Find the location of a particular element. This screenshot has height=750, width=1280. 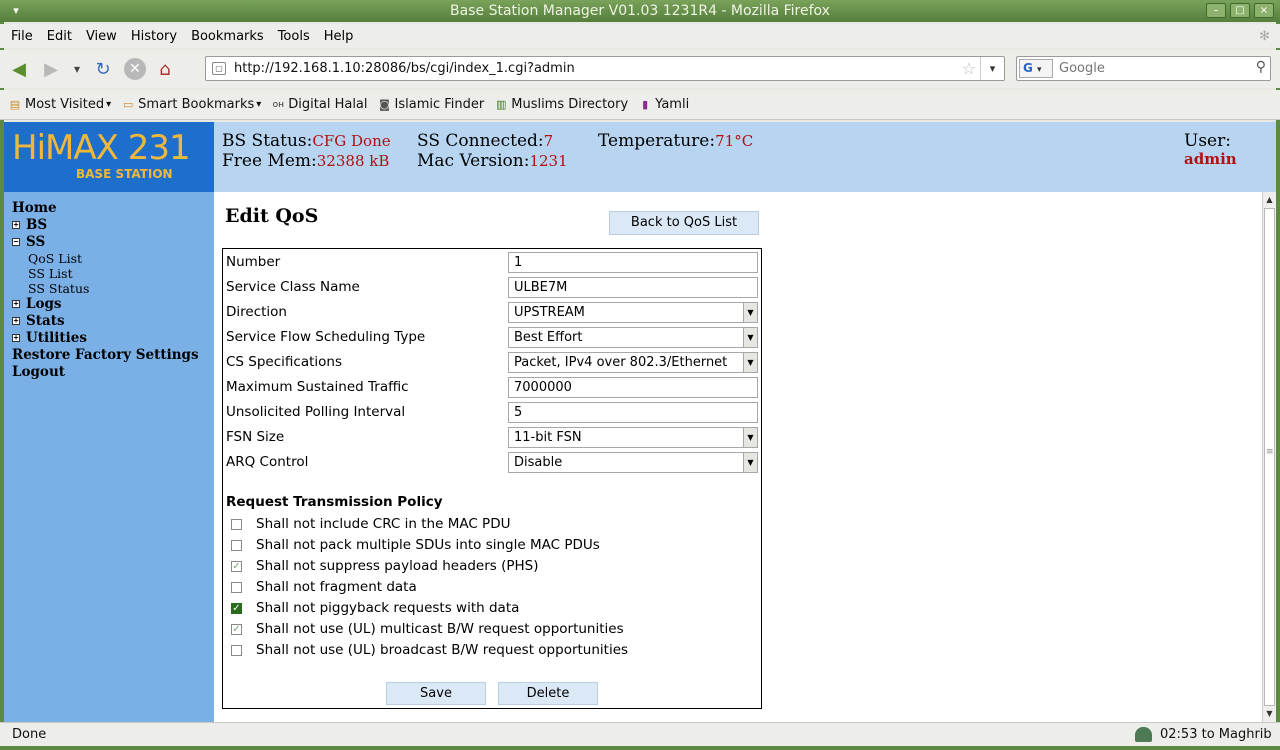

bookmark-smart-bookmarks: ▭ Smart Bookmarks ▾ is located at coordinates (191, 104).